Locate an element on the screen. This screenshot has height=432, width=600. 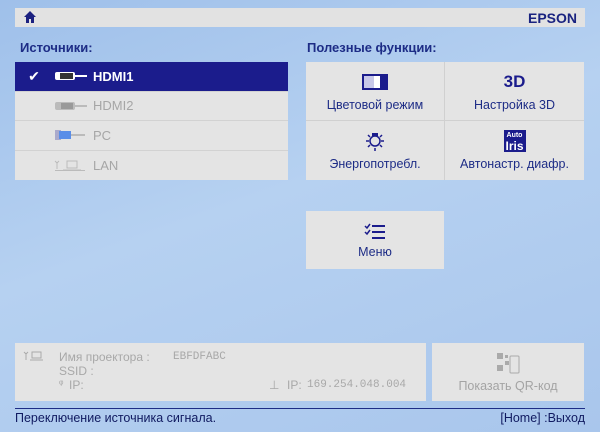
sources-title: Источники: is located at coordinates (56, 47).